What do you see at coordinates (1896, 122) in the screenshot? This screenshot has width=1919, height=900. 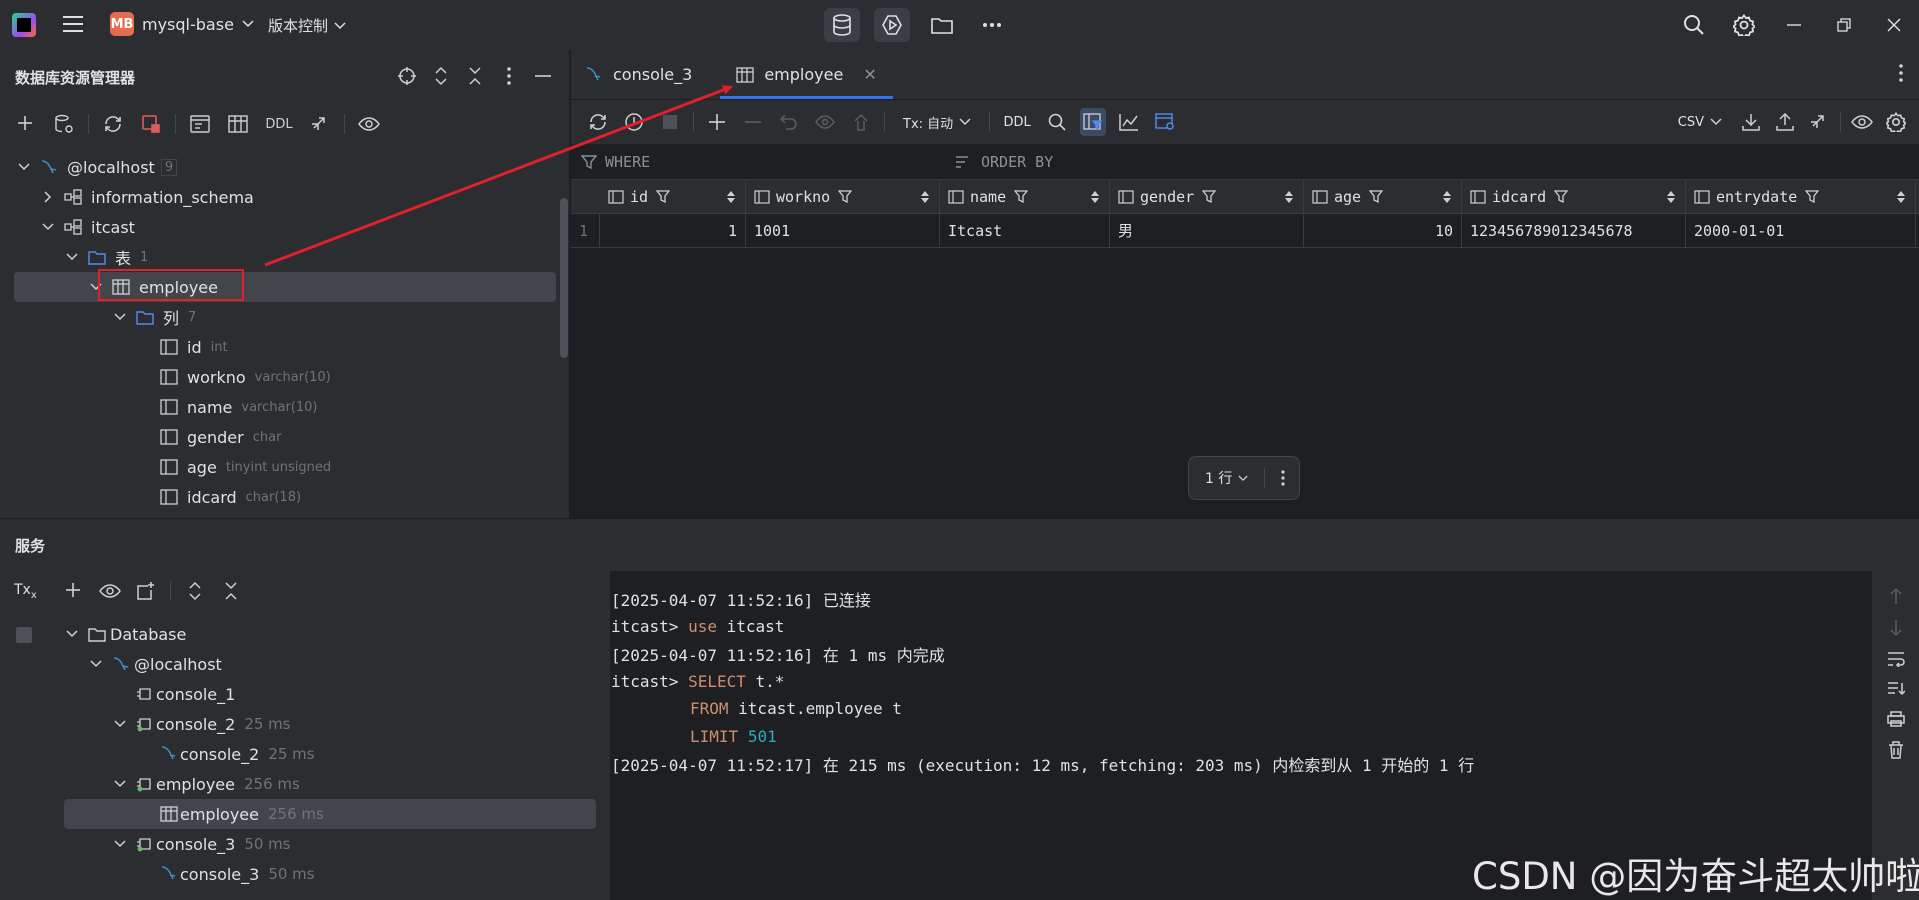 I see `settings-gear-icon` at bounding box center [1896, 122].